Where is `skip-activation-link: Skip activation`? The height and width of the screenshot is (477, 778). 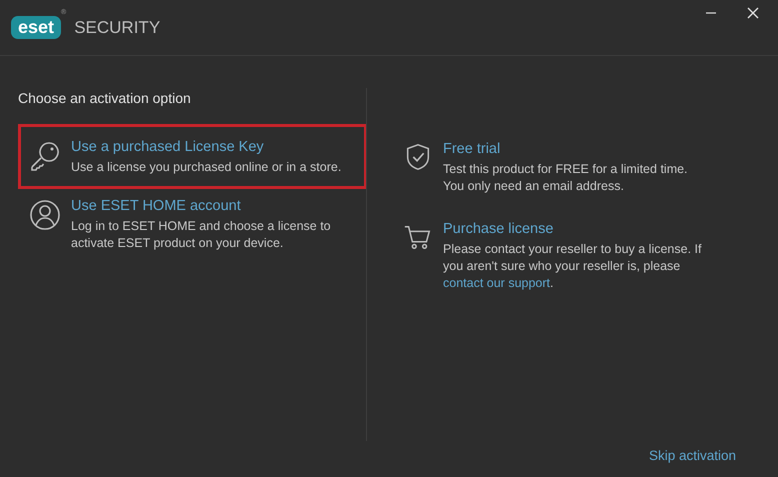
skip-activation-link: Skip activation is located at coordinates (692, 455).